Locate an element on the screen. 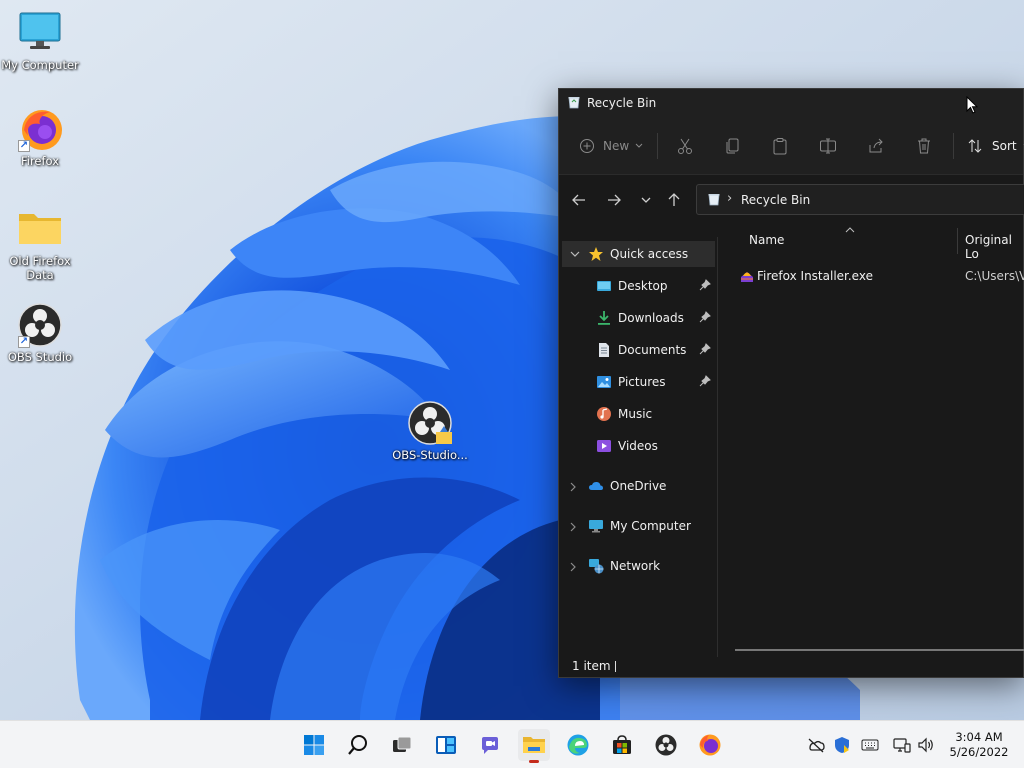  nav-item-my-computer: My Computer is located at coordinates (638, 526).